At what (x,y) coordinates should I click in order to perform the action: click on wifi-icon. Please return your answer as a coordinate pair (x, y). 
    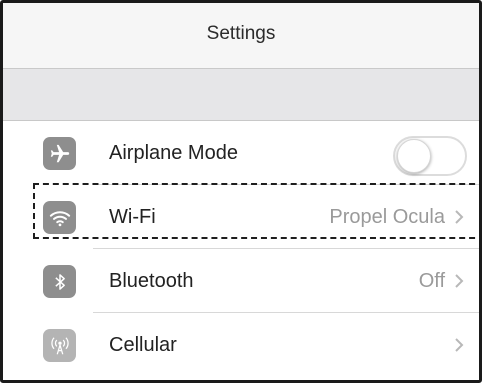
    Looking at the image, I should click on (59, 217).